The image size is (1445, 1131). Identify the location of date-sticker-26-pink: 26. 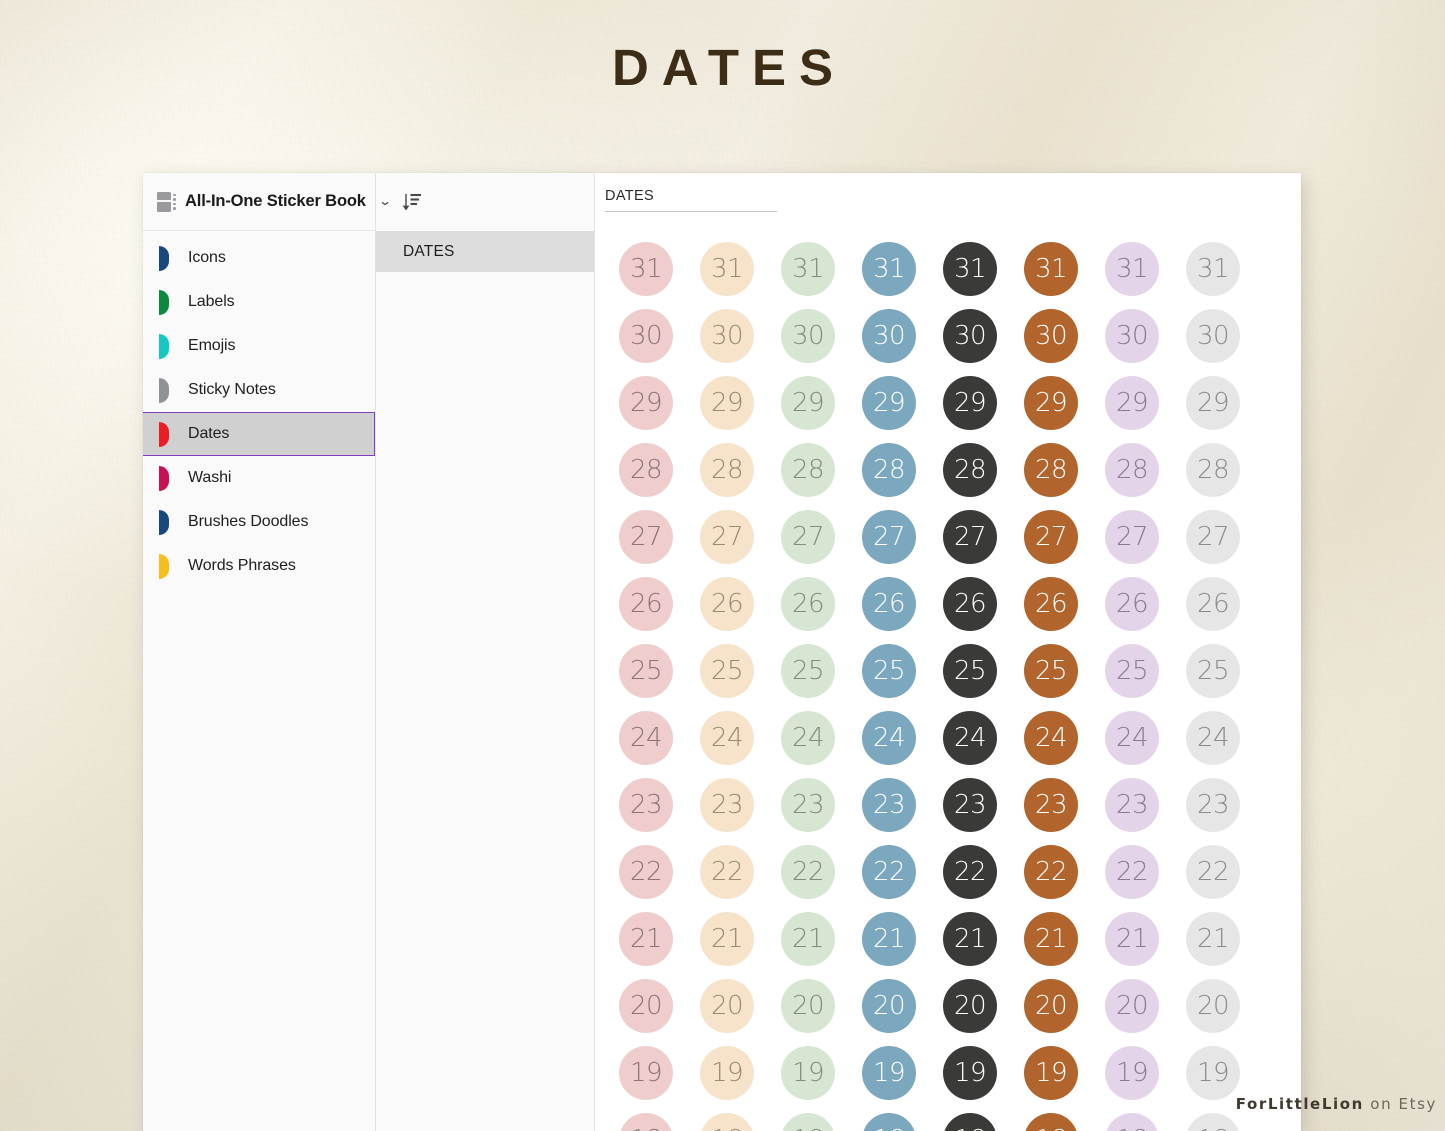
(646, 603).